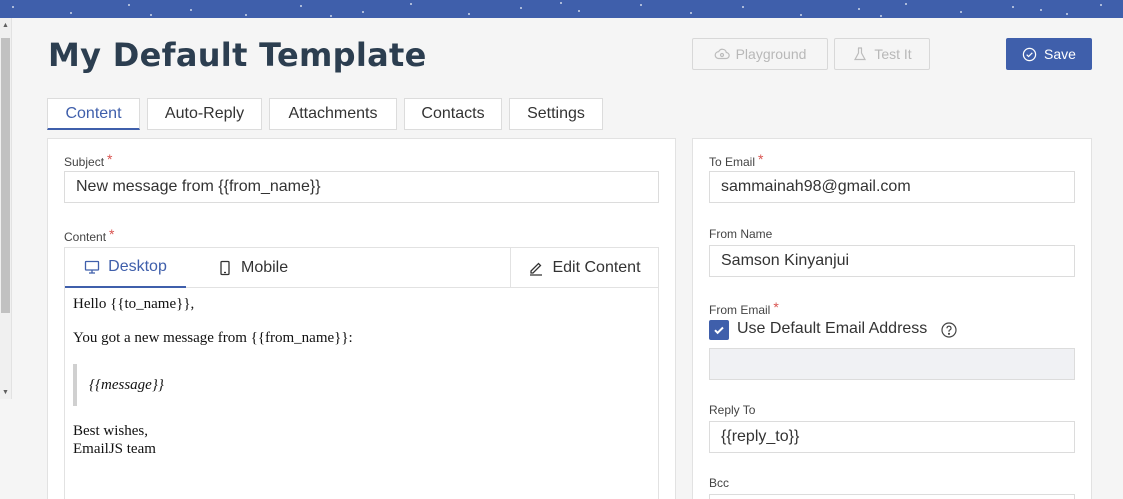 The width and height of the screenshot is (1123, 499). What do you see at coordinates (5, 25) in the screenshot?
I see `scroll-up-arrow-icon: ▲` at bounding box center [5, 25].